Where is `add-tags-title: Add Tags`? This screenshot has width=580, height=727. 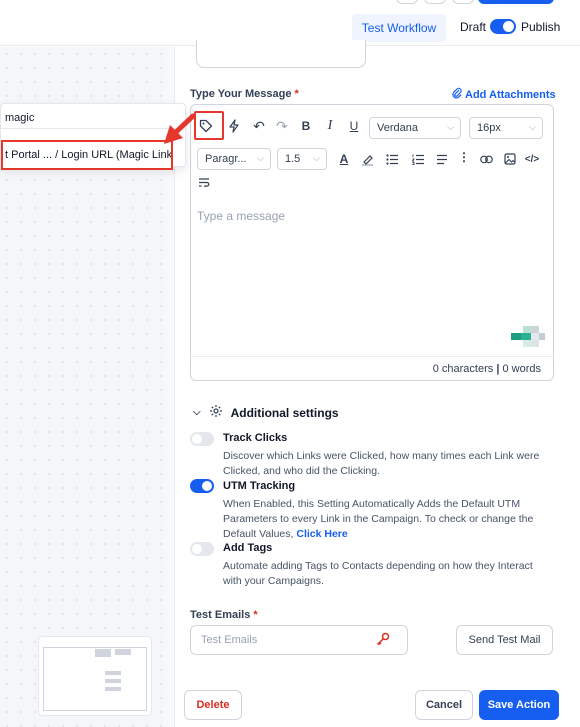
add-tags-title: Add Tags is located at coordinates (248, 548).